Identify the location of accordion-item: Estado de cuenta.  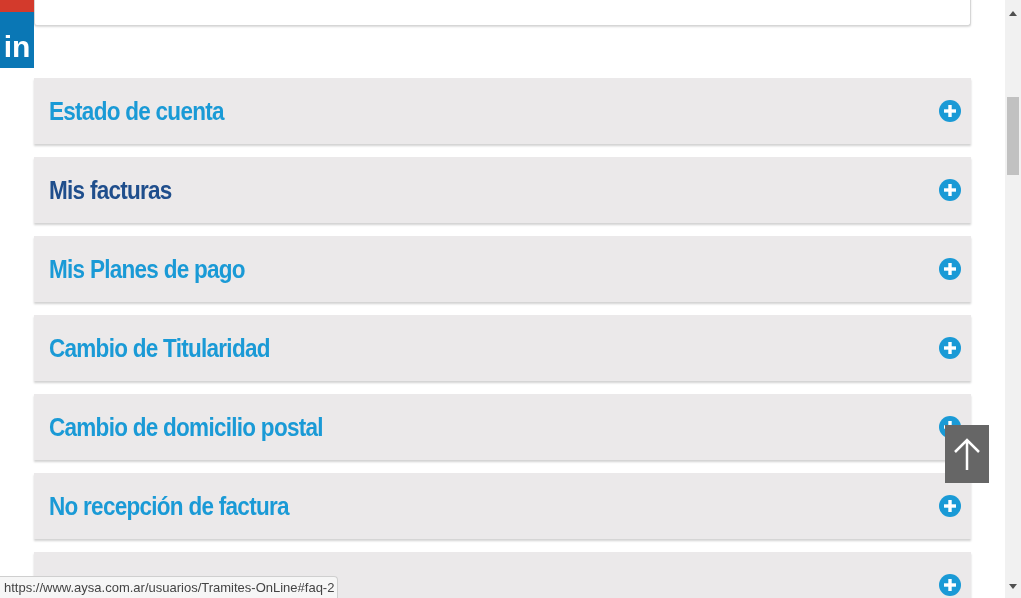
(502, 111).